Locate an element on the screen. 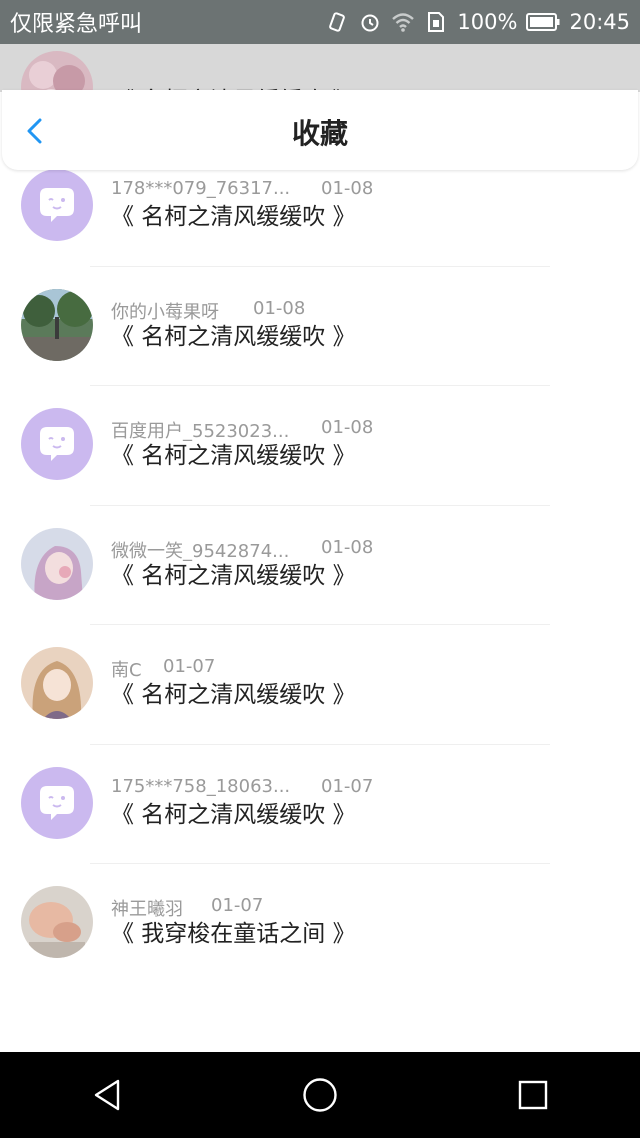 The width and height of the screenshot is (640, 1138). clock: 20:45 is located at coordinates (599, 22).